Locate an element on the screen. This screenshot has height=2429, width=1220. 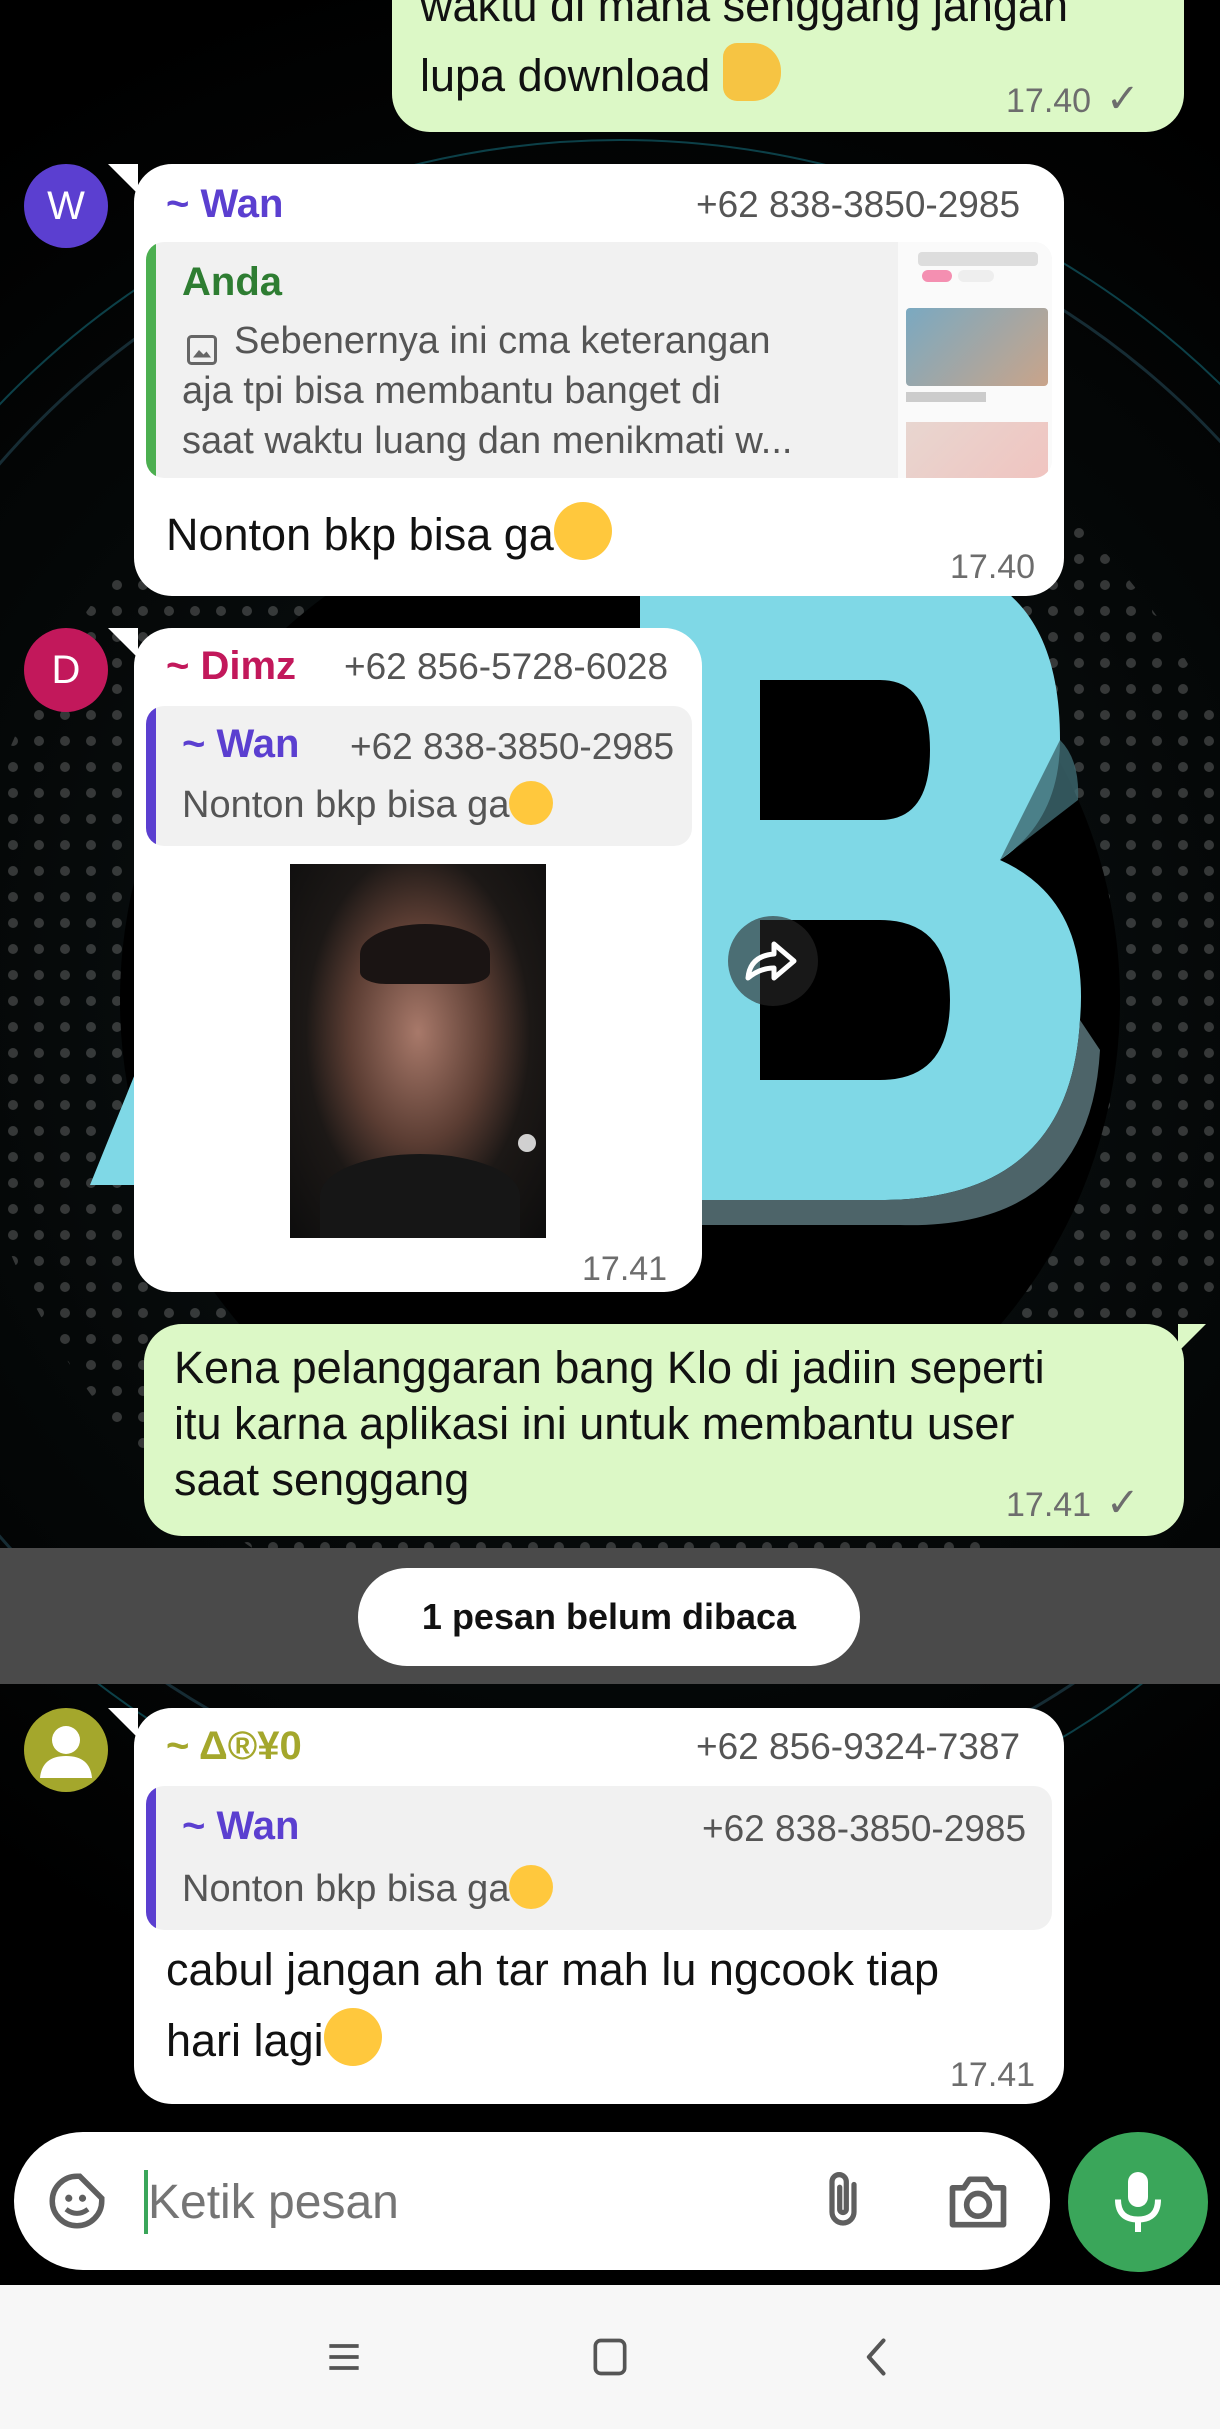
forward-button is located at coordinates (773, 961).